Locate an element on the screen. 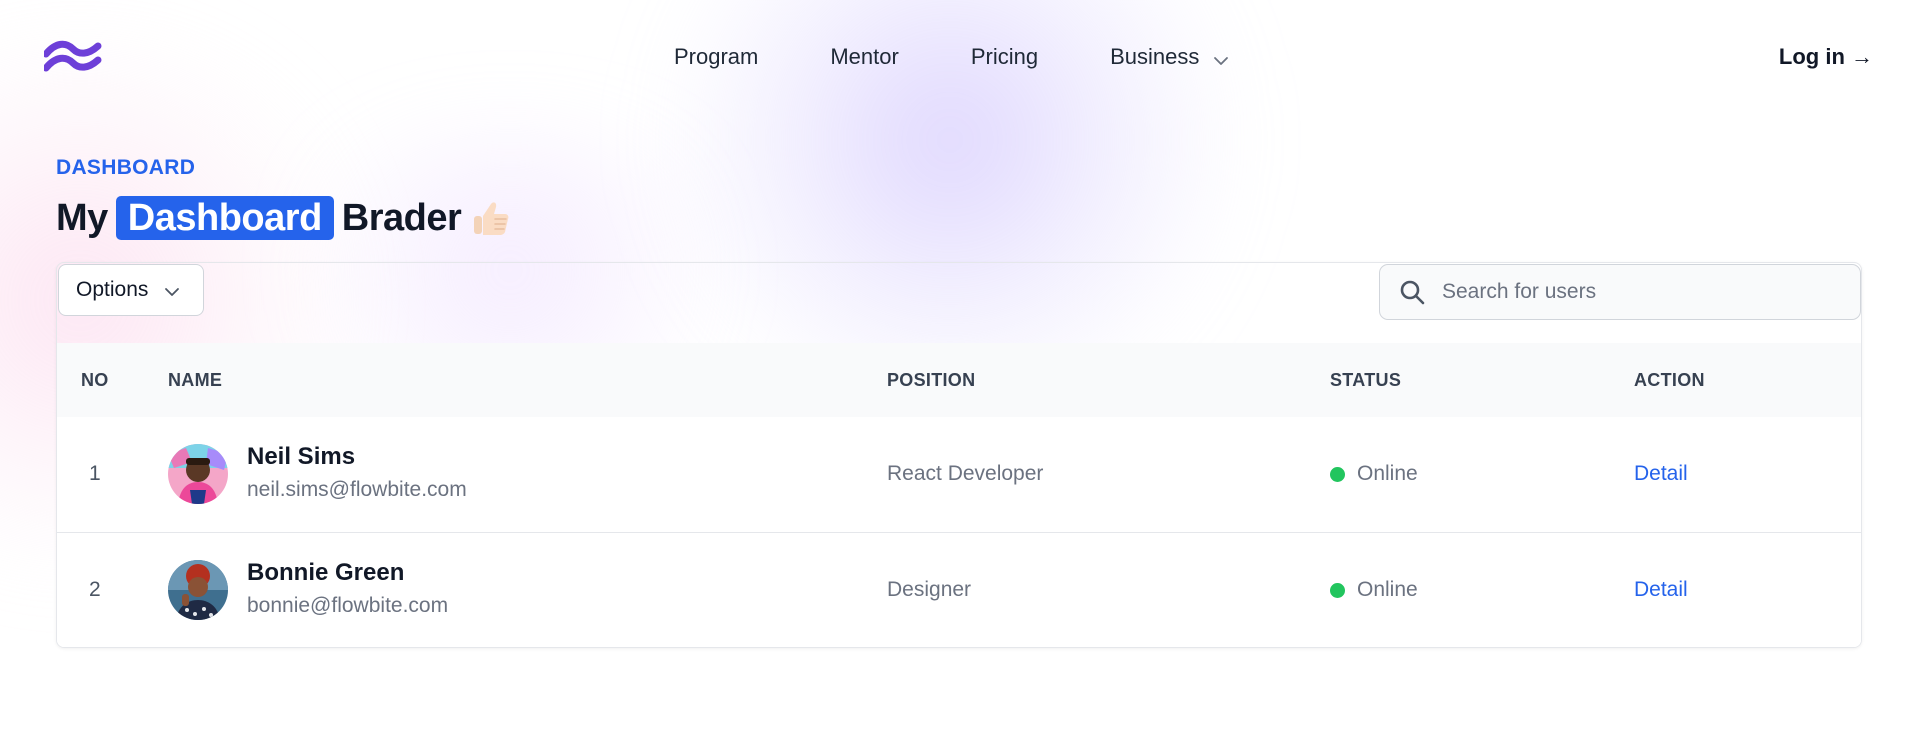 The image size is (1909, 754). row-number: 1 is located at coordinates (95, 473).